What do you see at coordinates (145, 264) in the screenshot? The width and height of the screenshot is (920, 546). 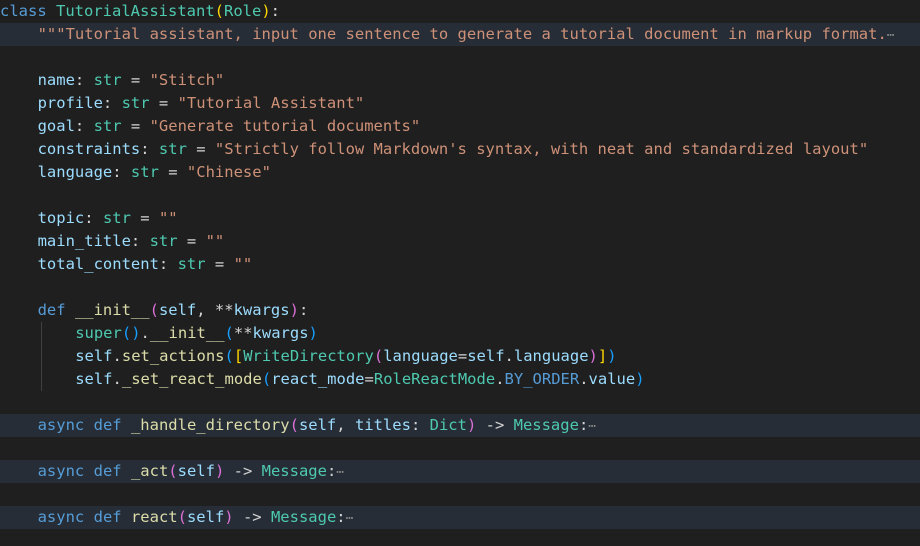 I see `code-text: total_content: str = ""` at bounding box center [145, 264].